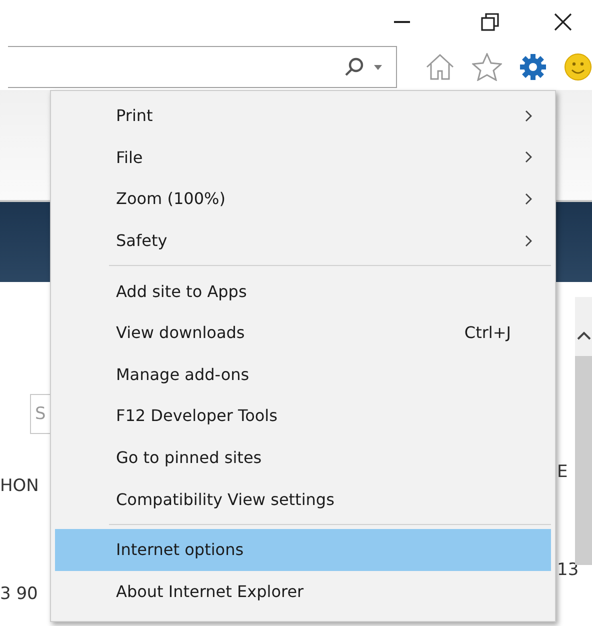  I want to click on menu-item: F12 Developer Tools, so click(303, 416).